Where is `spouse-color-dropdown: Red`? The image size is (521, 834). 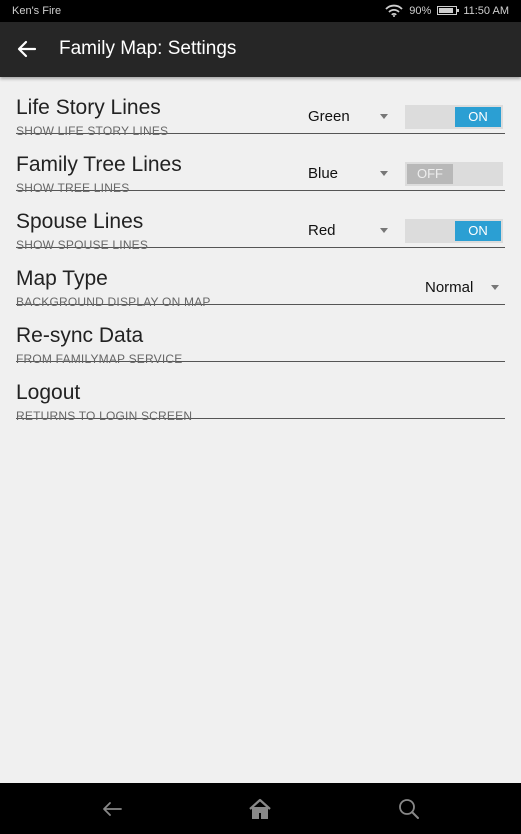
spouse-color-dropdown: Red is located at coordinates (353, 230).